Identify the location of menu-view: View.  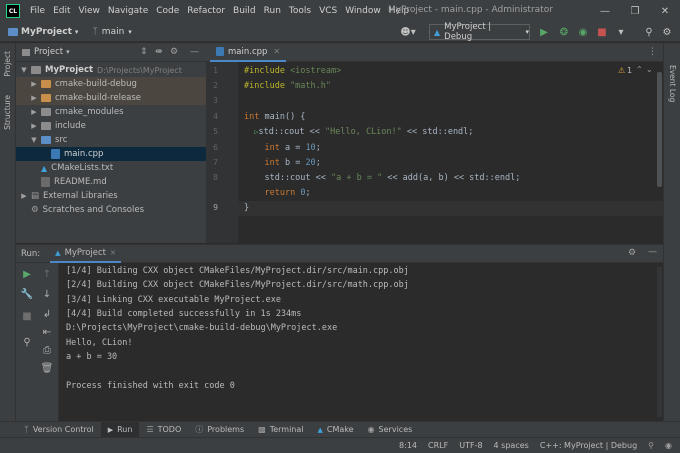
(89, 11).